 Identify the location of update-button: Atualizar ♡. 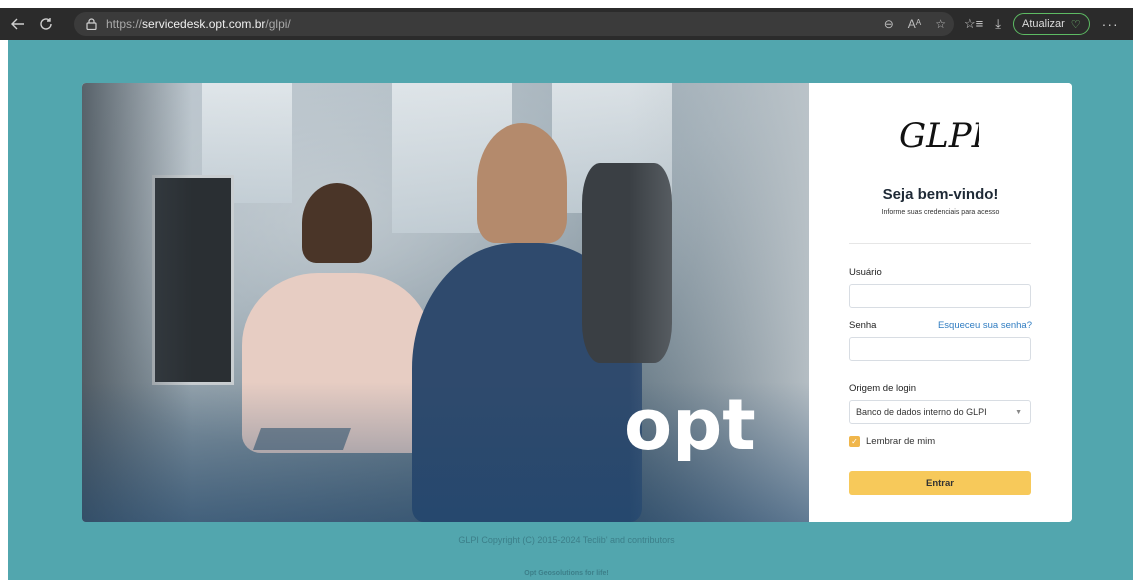
(1051, 24).